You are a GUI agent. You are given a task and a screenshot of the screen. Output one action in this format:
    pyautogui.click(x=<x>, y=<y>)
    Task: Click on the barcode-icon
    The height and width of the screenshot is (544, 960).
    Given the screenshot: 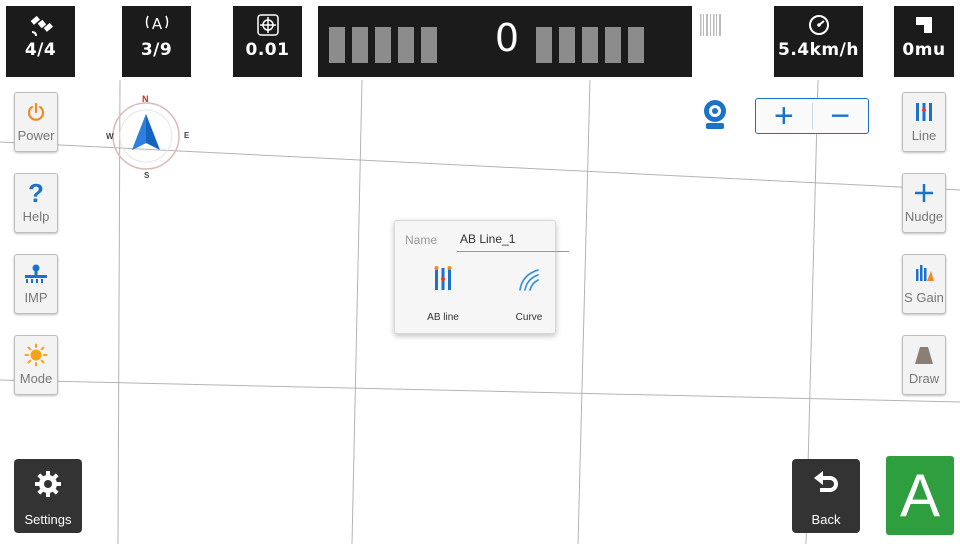 What is the action you would take?
    pyautogui.click(x=712, y=28)
    